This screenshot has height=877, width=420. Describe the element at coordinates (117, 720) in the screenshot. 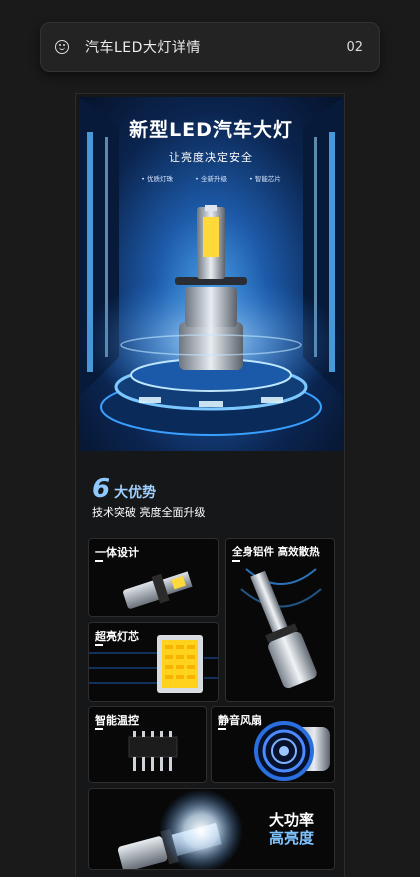

I see `card-title: 智能温控` at that location.